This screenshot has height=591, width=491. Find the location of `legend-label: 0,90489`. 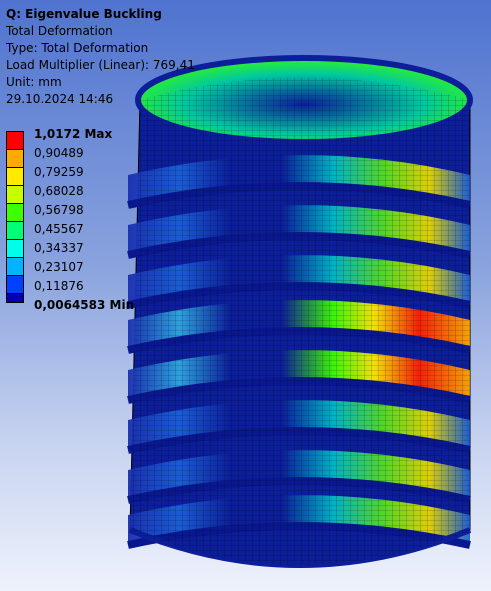

legend-label: 0,90489 is located at coordinates (59, 153).